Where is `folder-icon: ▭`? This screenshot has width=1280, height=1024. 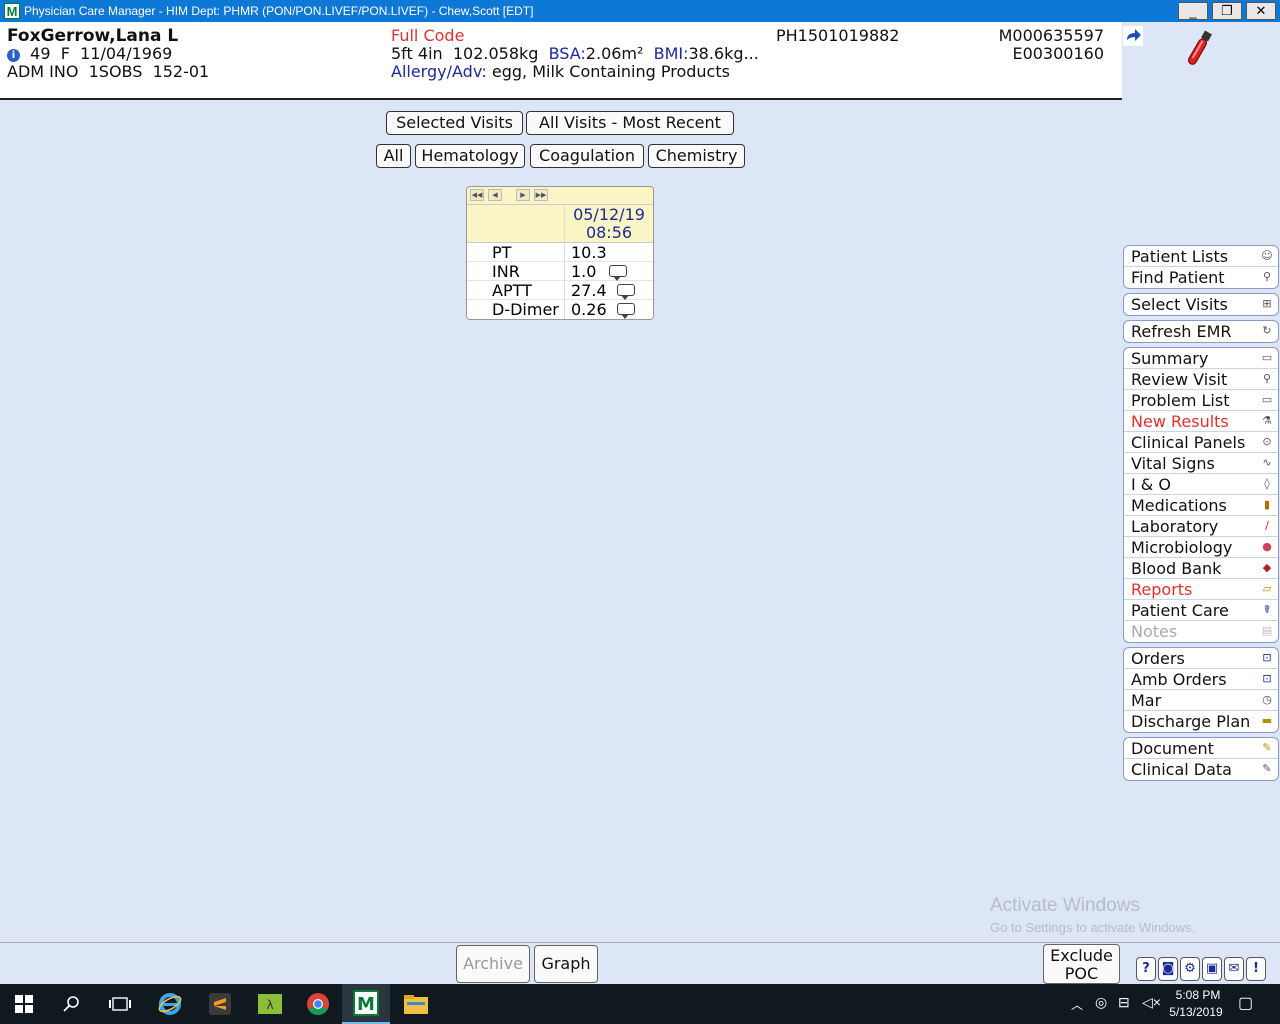 folder-icon: ▭ is located at coordinates (1267, 399).